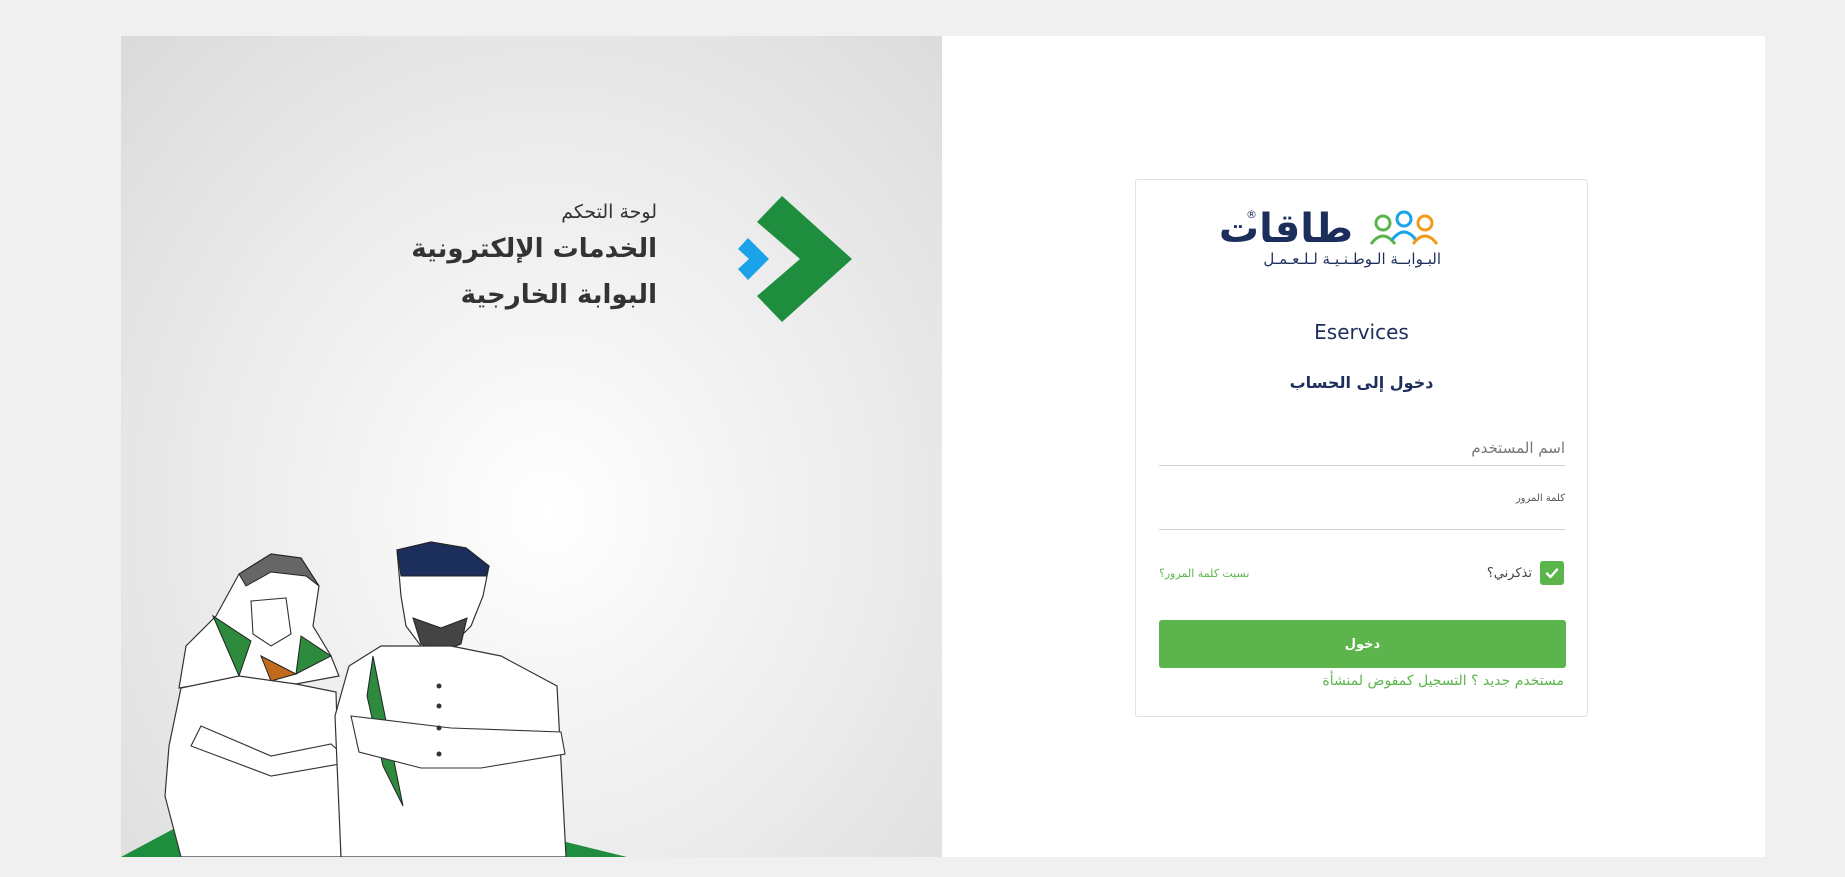 The height and width of the screenshot is (877, 1845). Describe the element at coordinates (1361, 382) in the screenshot. I see `login-heading: دخول إلى الحساب` at that location.